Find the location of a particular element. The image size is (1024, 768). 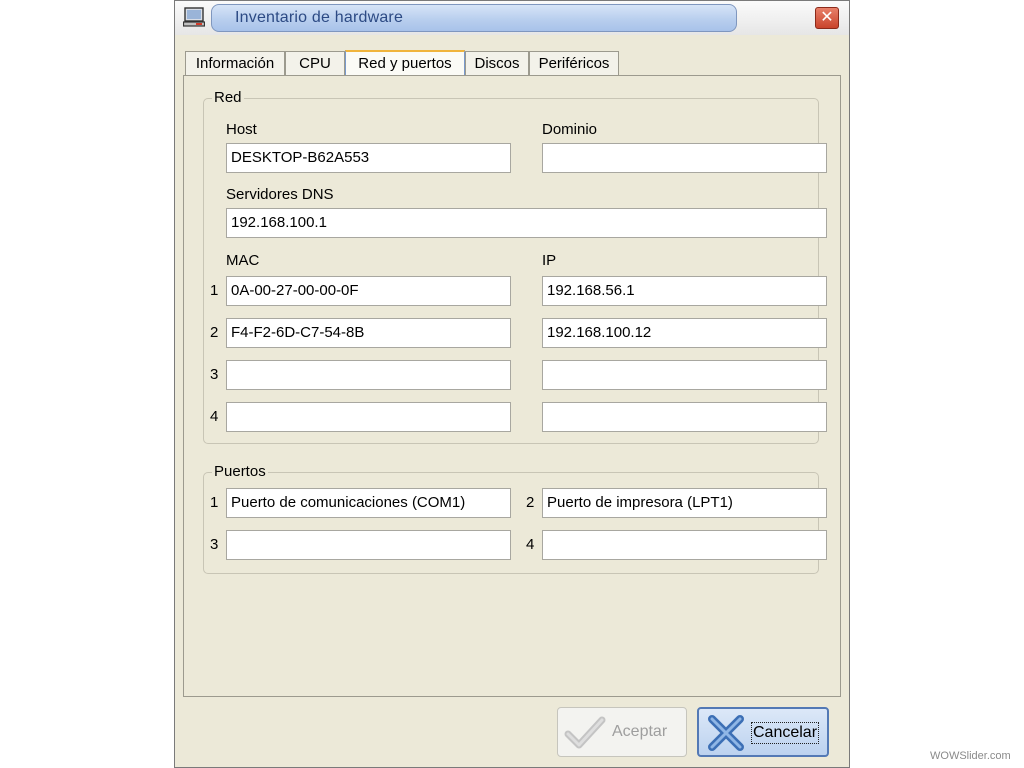

mac-field-1: 0A-00-27-00-00-0F is located at coordinates (368, 291).